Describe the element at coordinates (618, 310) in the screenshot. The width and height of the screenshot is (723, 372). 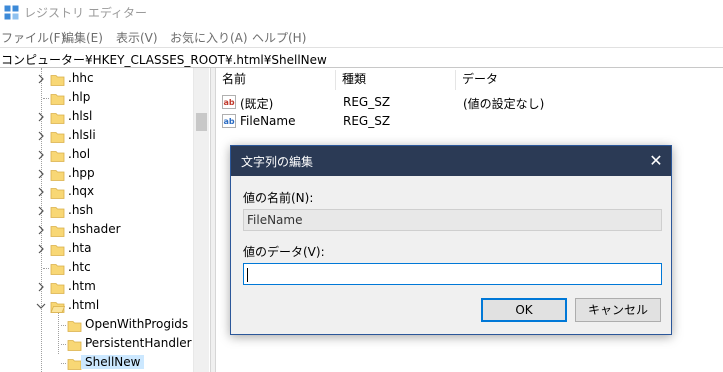
I see `cancel-button: キャンセル` at that location.